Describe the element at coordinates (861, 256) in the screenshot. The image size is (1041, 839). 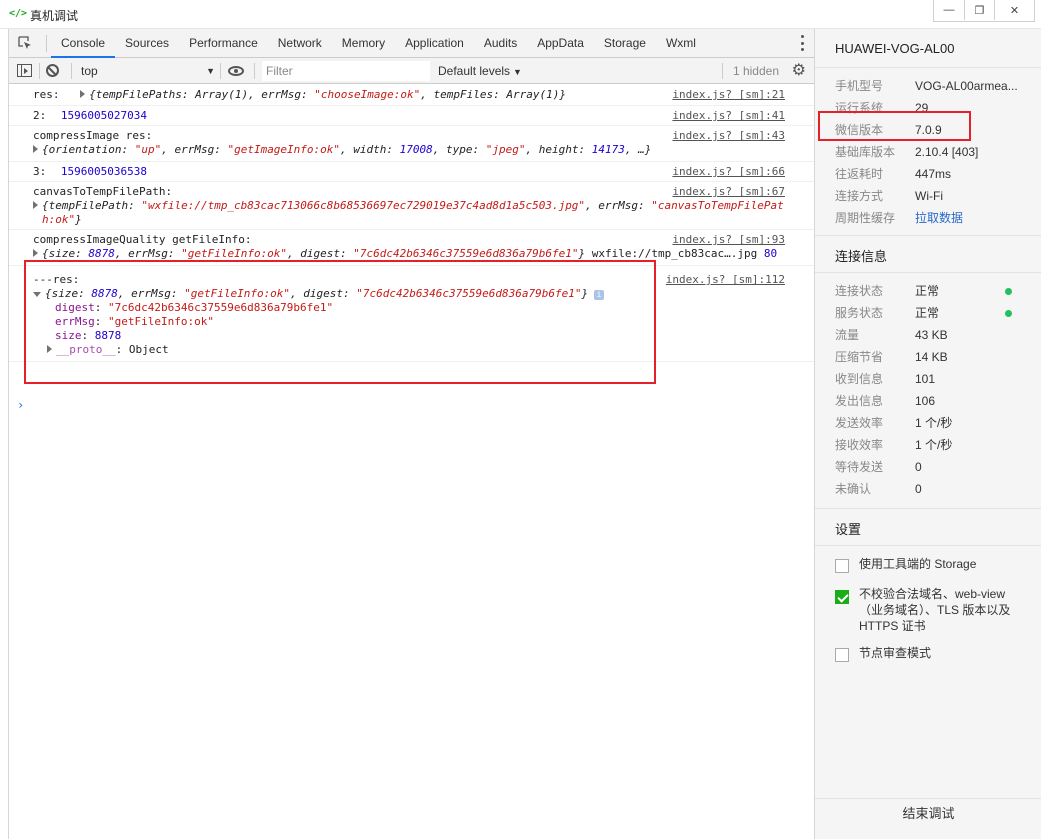
I see `connection-section-title: 连接信息` at that location.